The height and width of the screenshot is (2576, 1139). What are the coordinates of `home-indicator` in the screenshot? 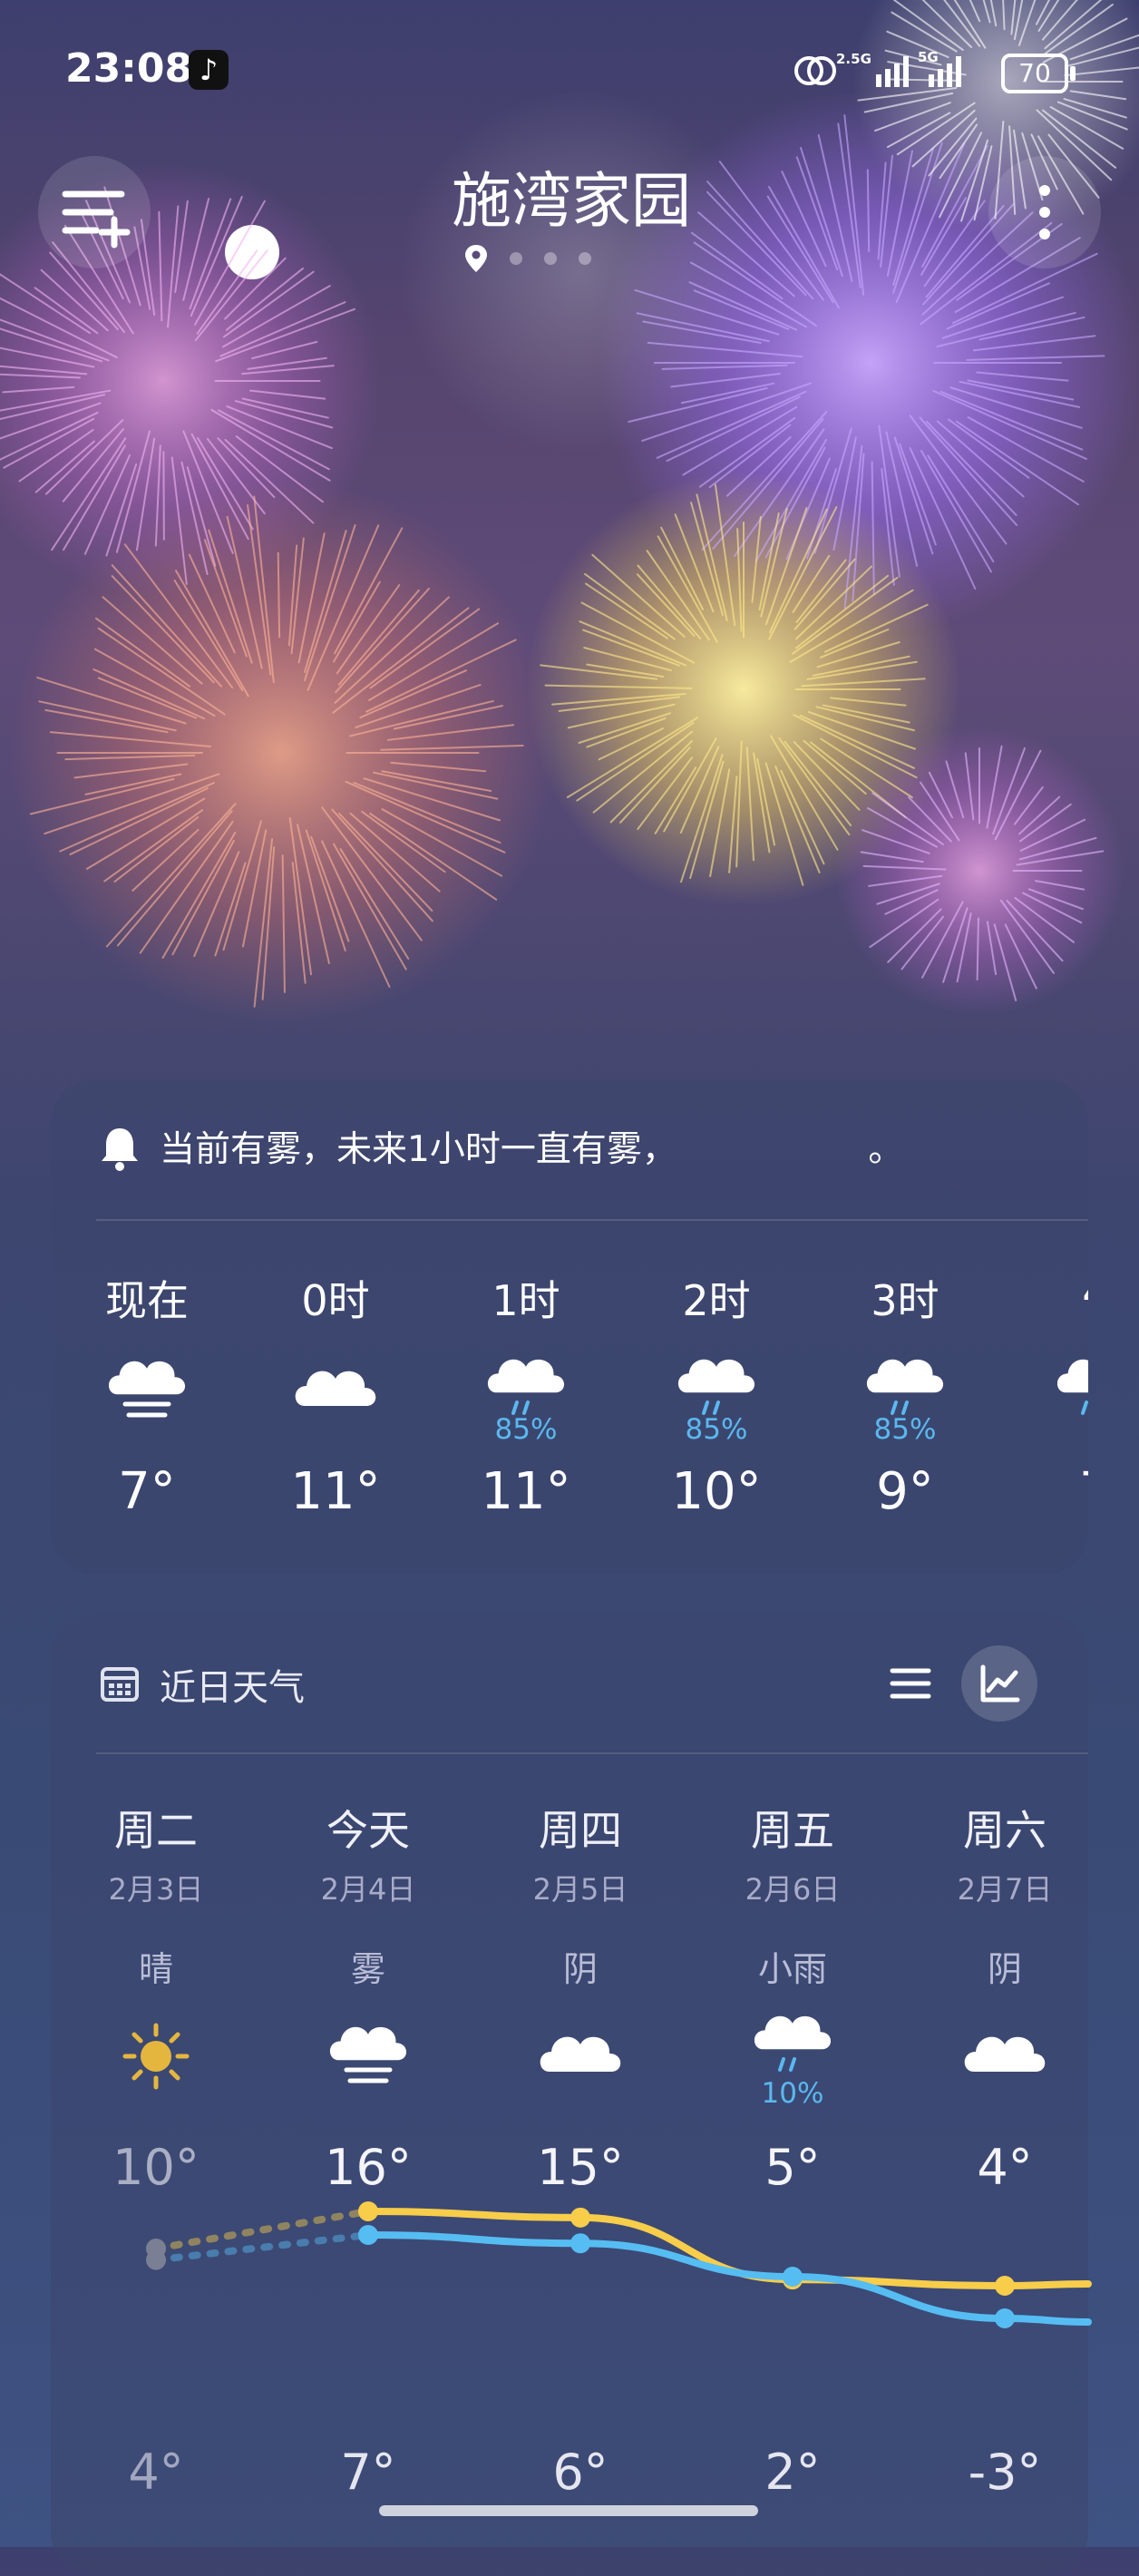 It's located at (568, 2510).